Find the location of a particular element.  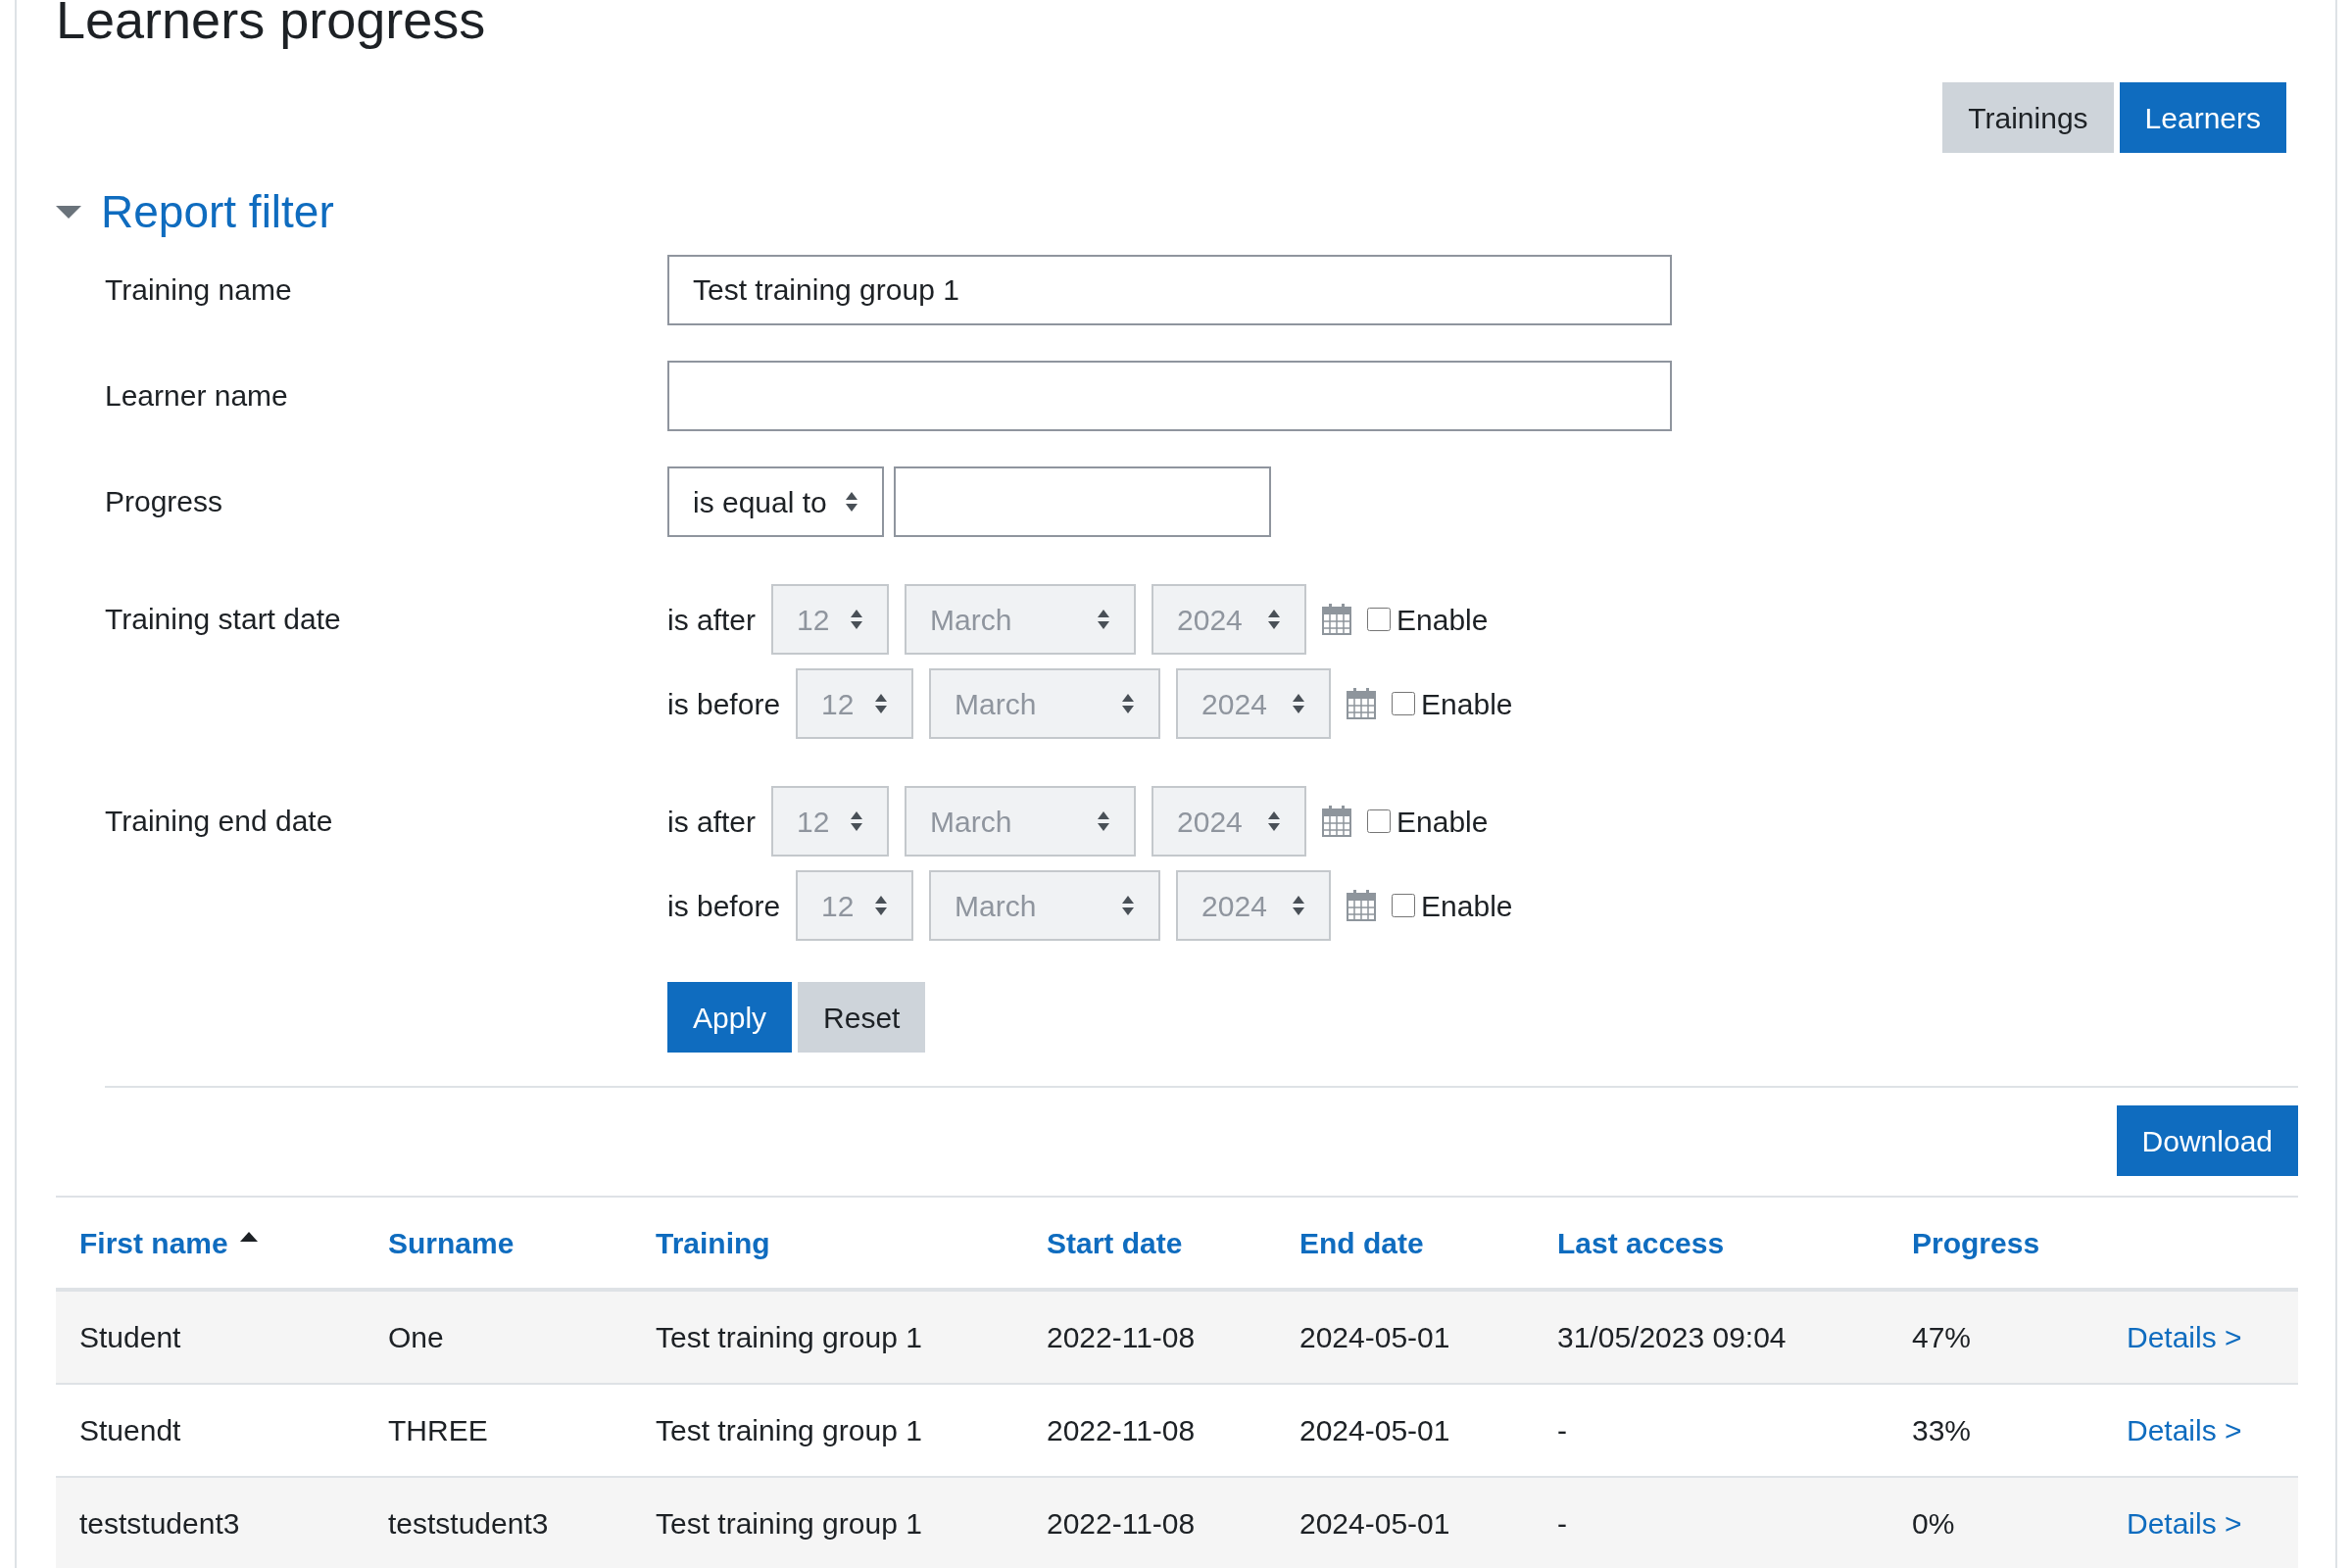

column-header: Training is located at coordinates (713, 1242).